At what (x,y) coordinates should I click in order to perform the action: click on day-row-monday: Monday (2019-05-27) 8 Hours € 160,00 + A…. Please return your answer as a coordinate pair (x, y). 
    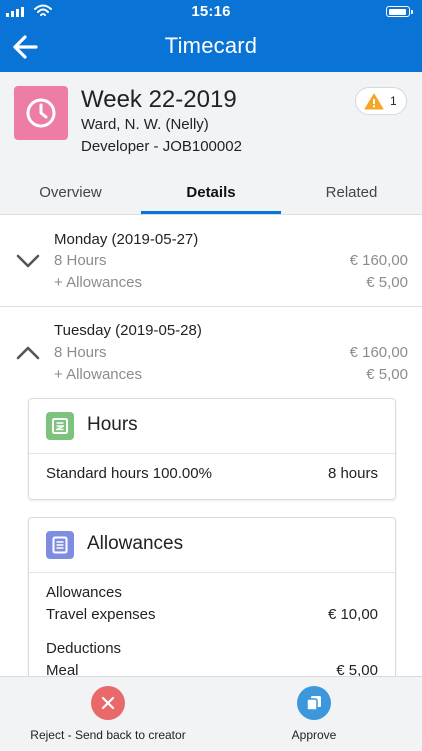
    Looking at the image, I should click on (211, 260).